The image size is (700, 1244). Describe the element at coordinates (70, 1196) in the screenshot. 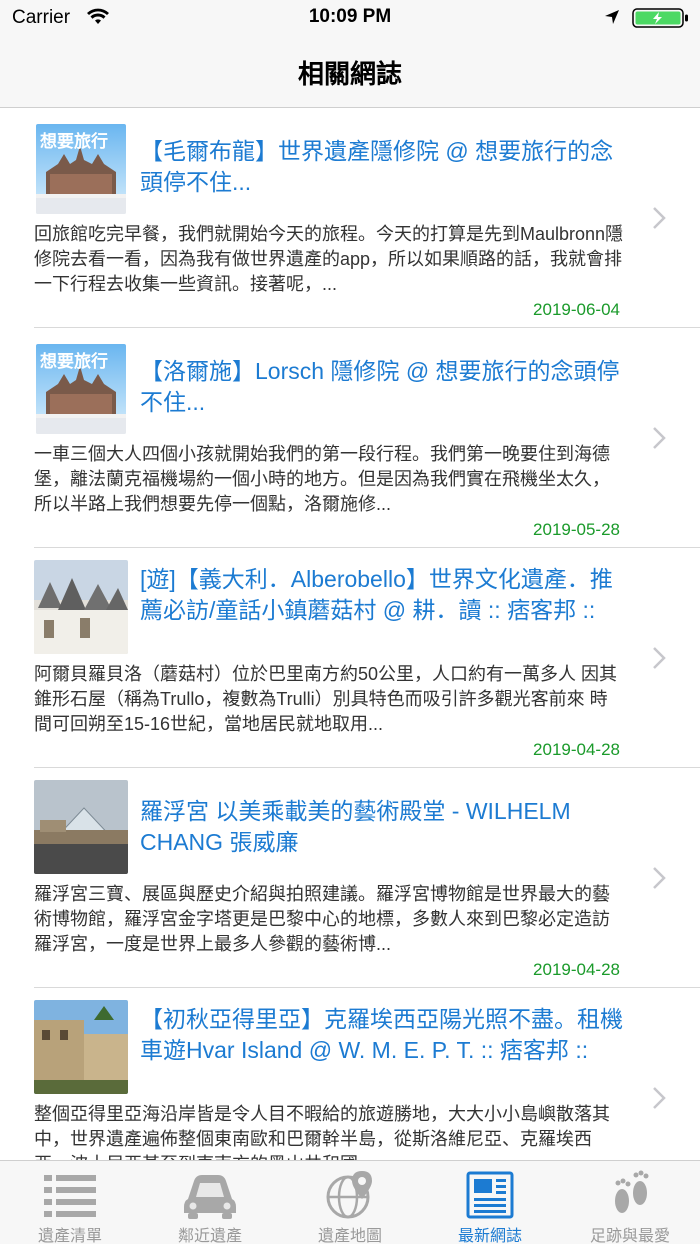

I see `list-icon` at that location.